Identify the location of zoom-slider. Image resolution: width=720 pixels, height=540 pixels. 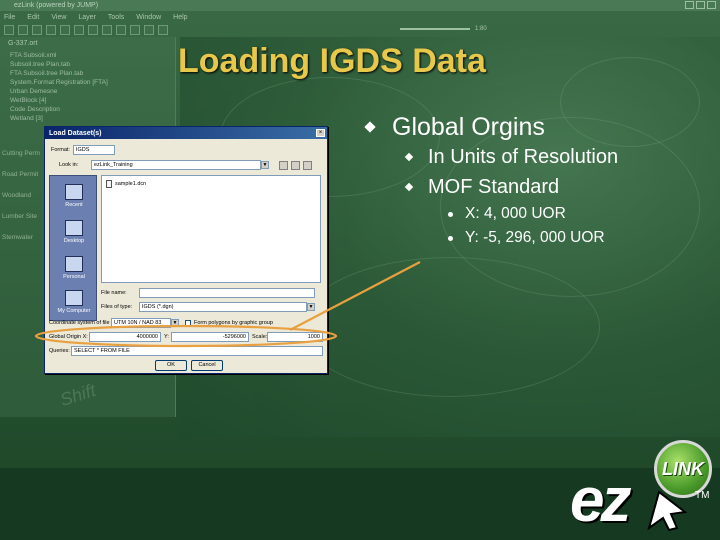
(435, 29).